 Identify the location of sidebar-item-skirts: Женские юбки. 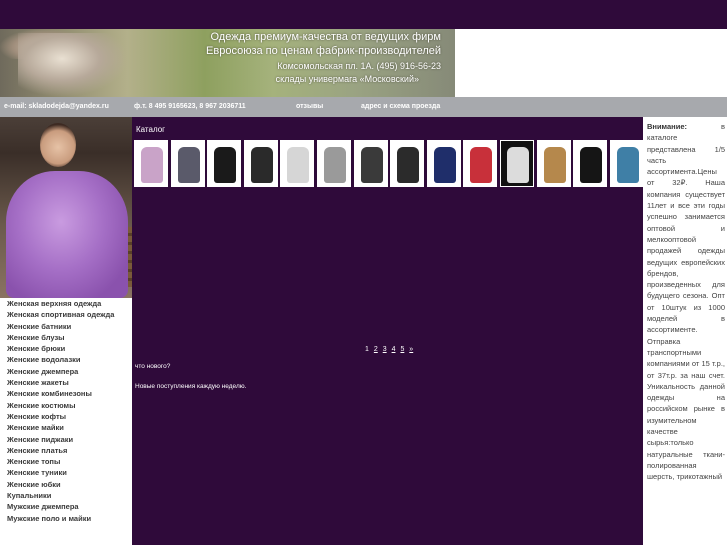
(66, 484).